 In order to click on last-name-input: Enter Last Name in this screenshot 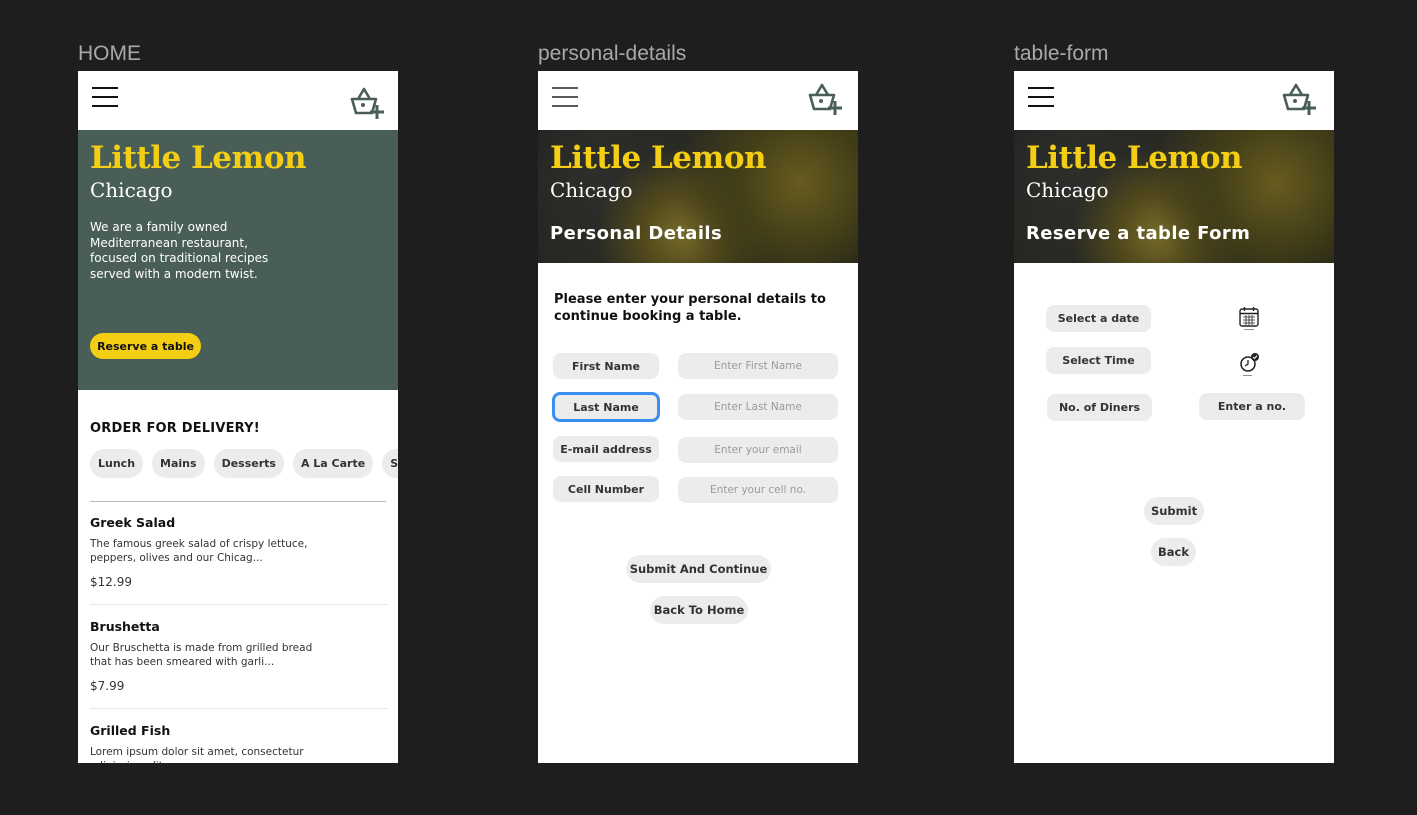, I will do `click(758, 407)`.